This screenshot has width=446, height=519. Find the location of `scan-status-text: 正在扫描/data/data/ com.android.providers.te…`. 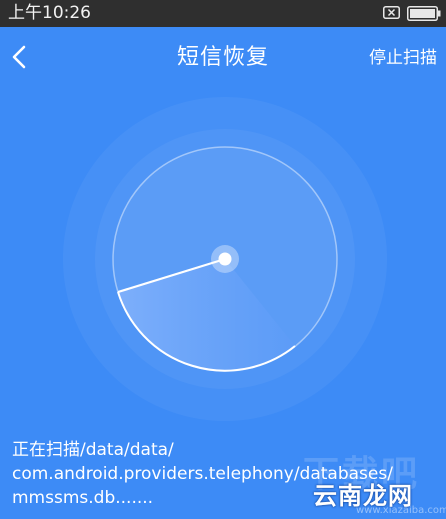

scan-status-text: 正在扫描/data/data/ com.android.providers.te… is located at coordinates (227, 474).